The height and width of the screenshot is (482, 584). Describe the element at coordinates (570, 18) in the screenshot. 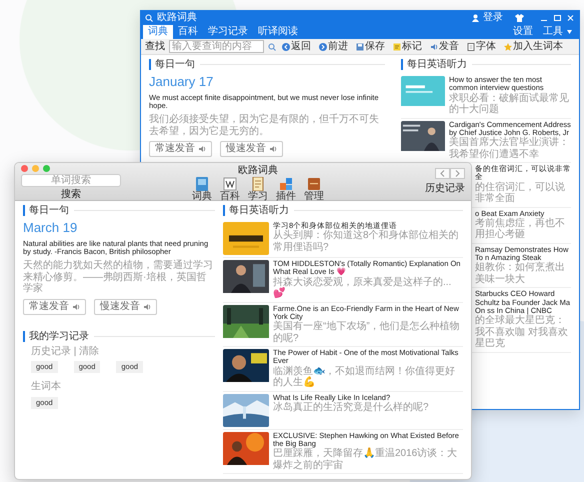

I see `close-icon` at that location.